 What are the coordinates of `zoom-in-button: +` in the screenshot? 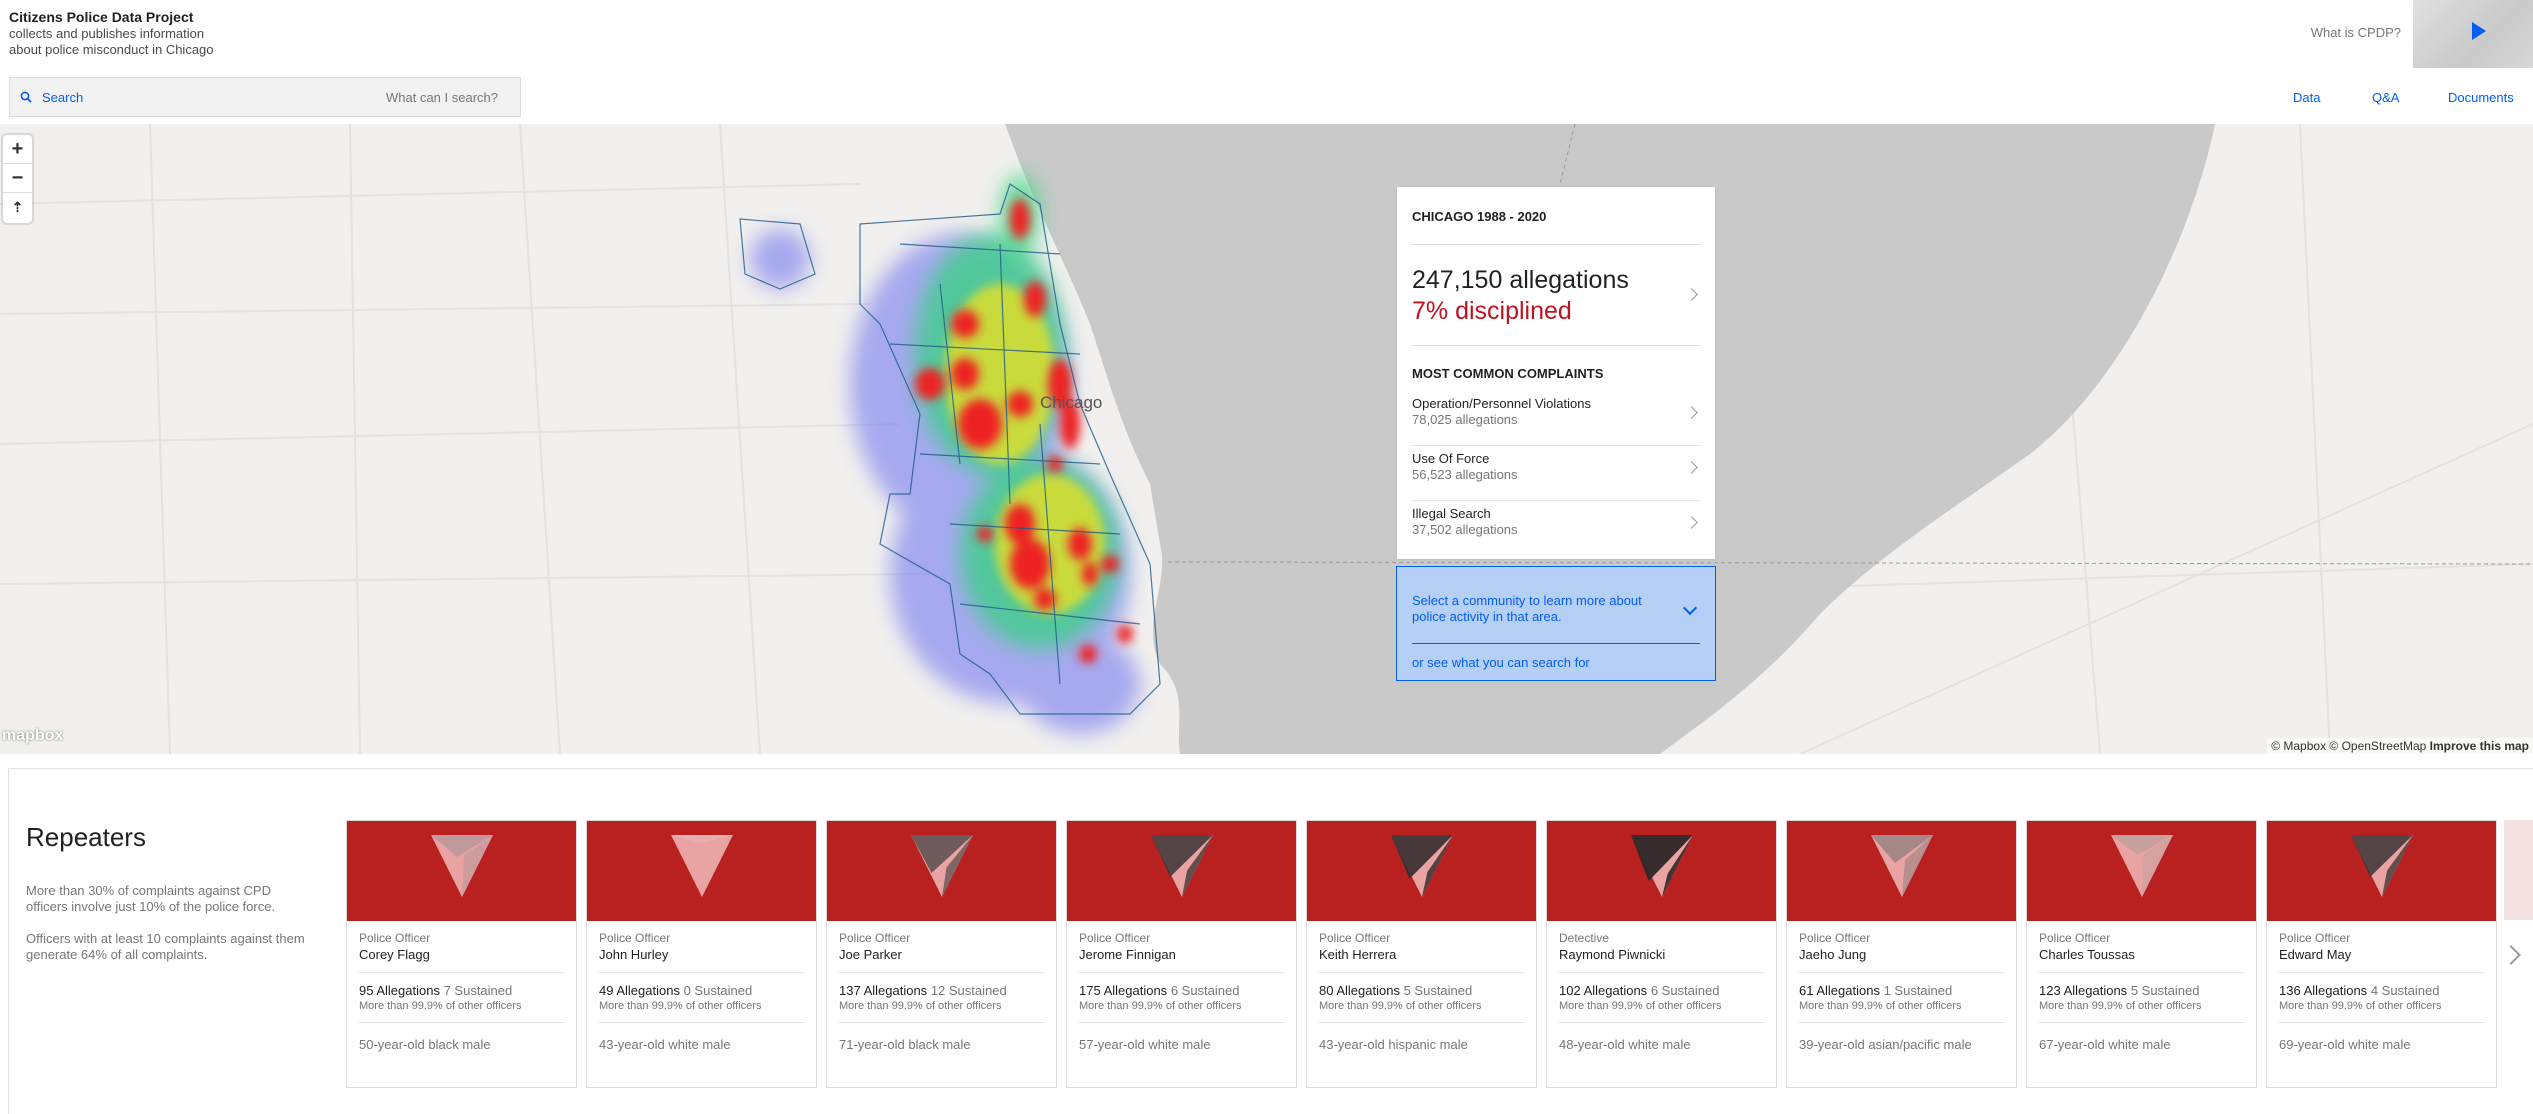 It's located at (17, 149).